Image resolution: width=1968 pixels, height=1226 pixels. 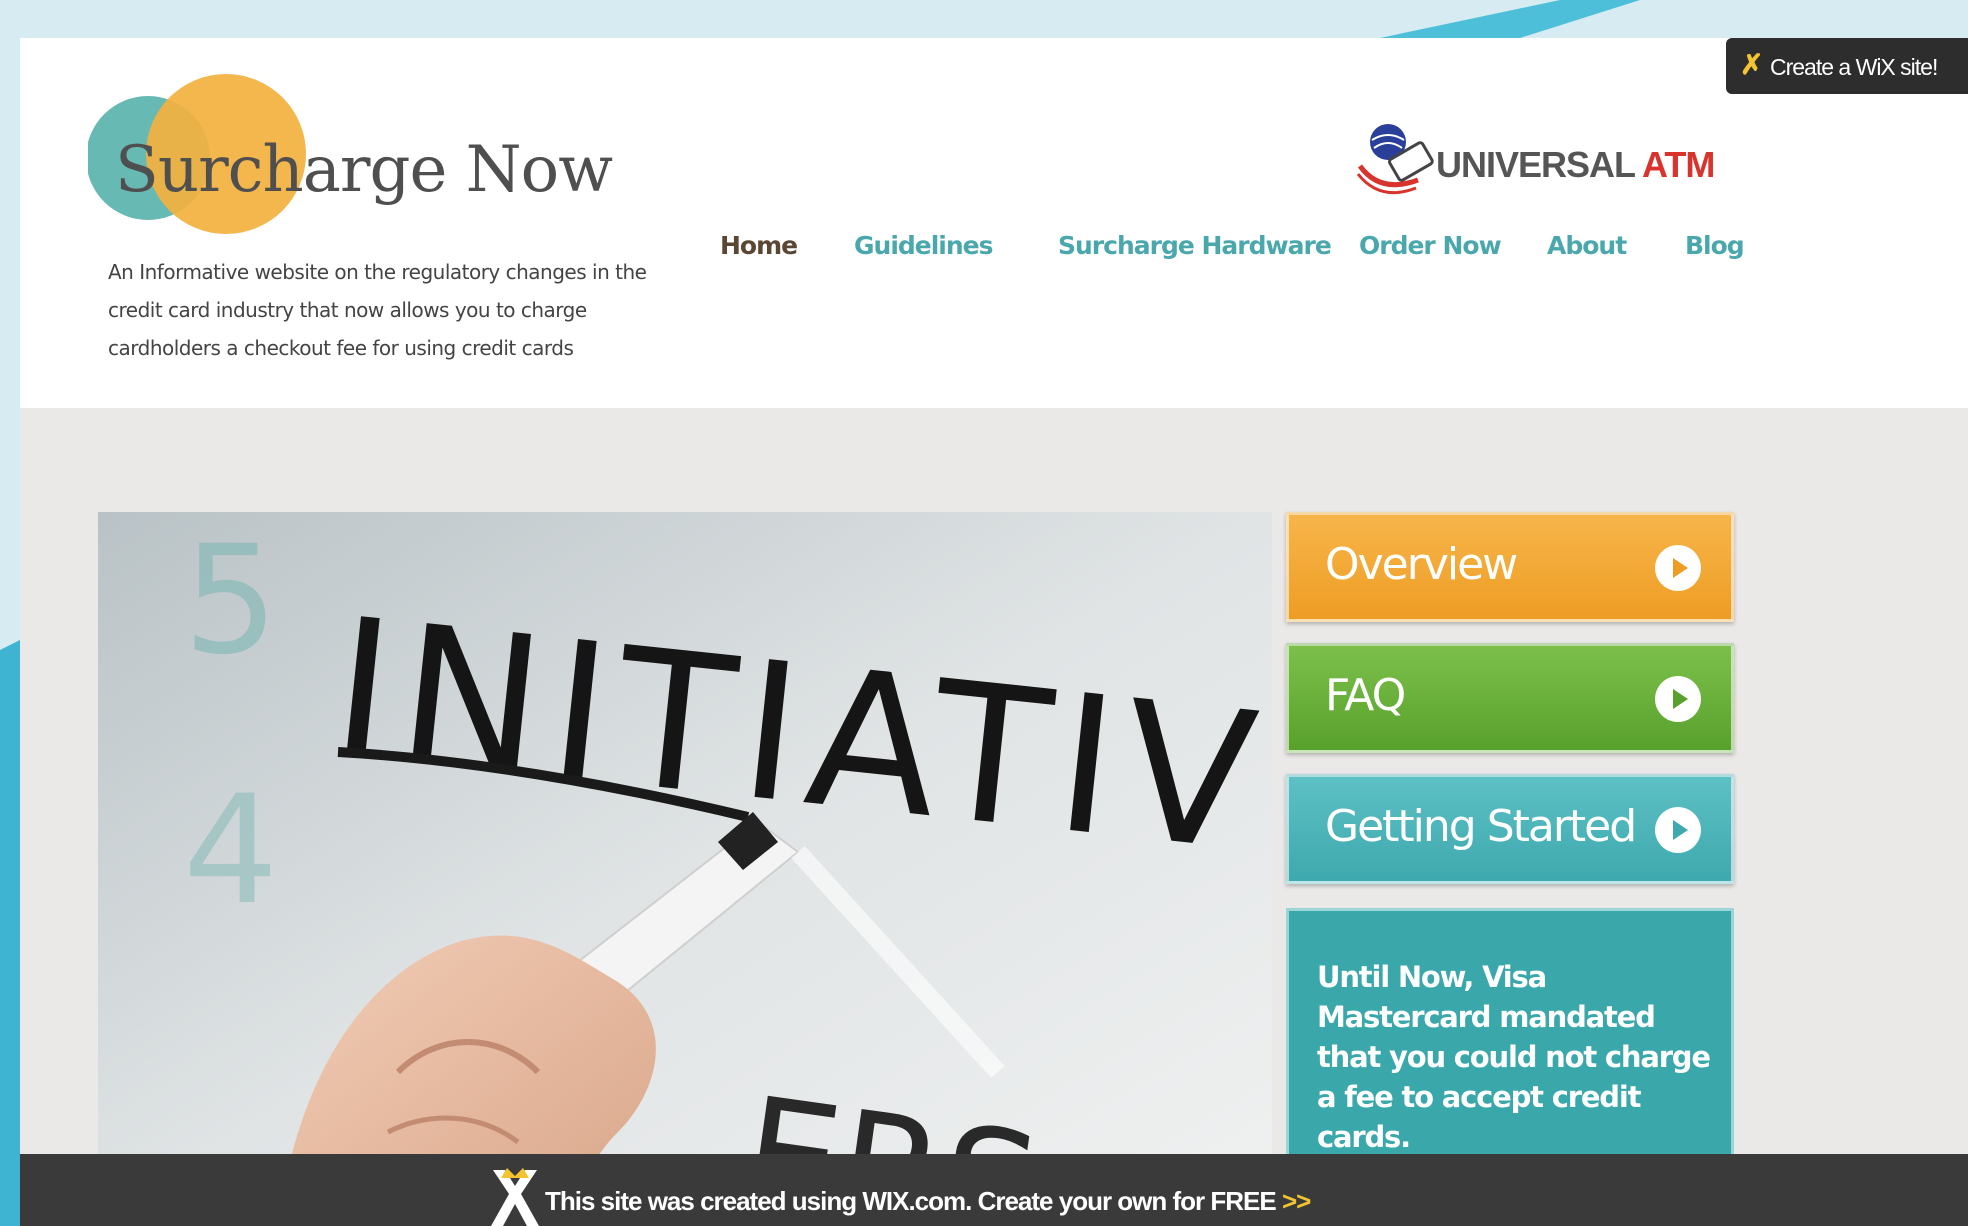 What do you see at coordinates (1365, 695) in the screenshot?
I see `faq-button-label: FAQ` at bounding box center [1365, 695].